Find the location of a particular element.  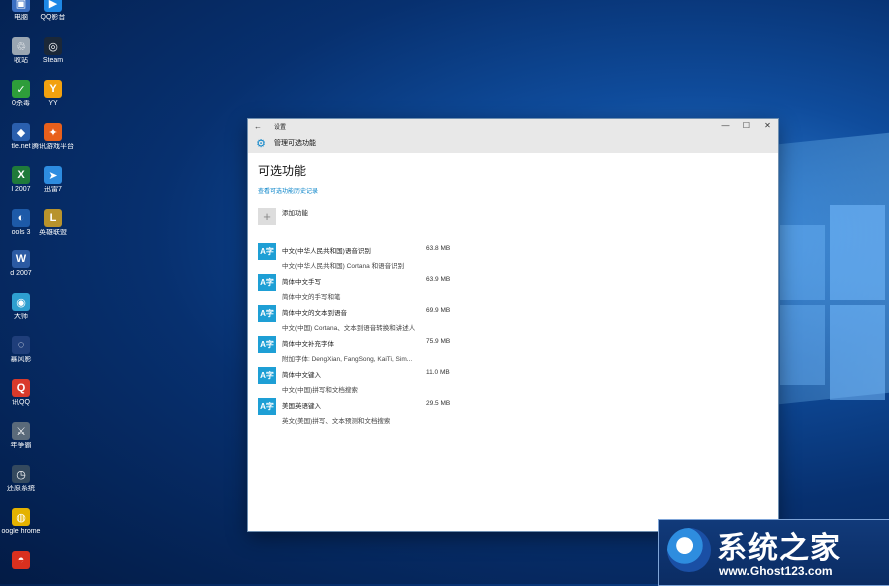

feature-description: 英文(美国)拼写、文本预测和文档搜索 is located at coordinates (336, 421).